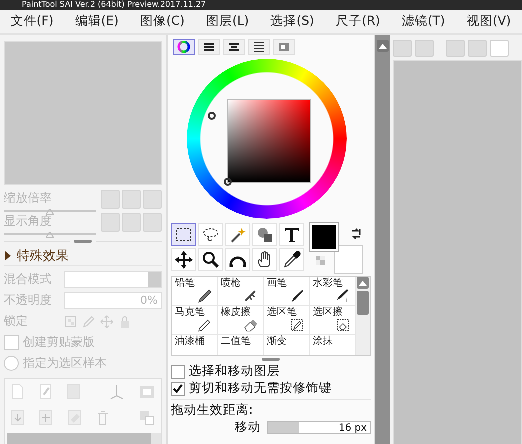 This screenshot has width=522, height=444. Describe the element at coordinates (195, 291) in the screenshot. I see `brush-slot: 铅笔` at that location.